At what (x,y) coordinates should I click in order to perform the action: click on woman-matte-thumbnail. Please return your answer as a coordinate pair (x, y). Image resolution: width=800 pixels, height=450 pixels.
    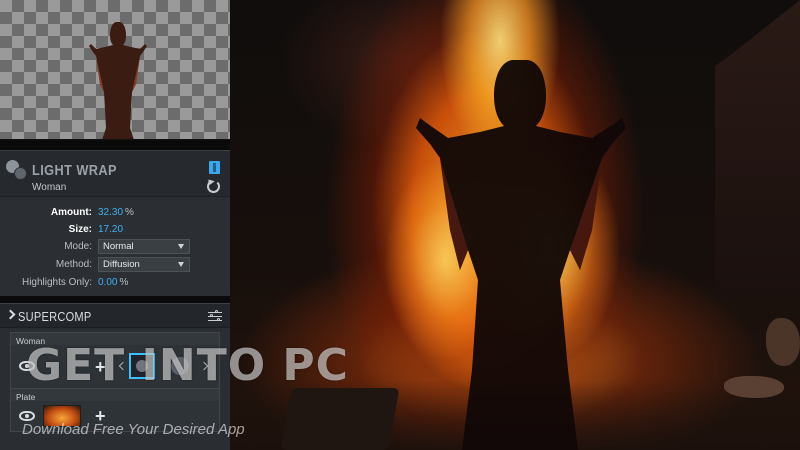
    Looking at the image, I should click on (118, 80).